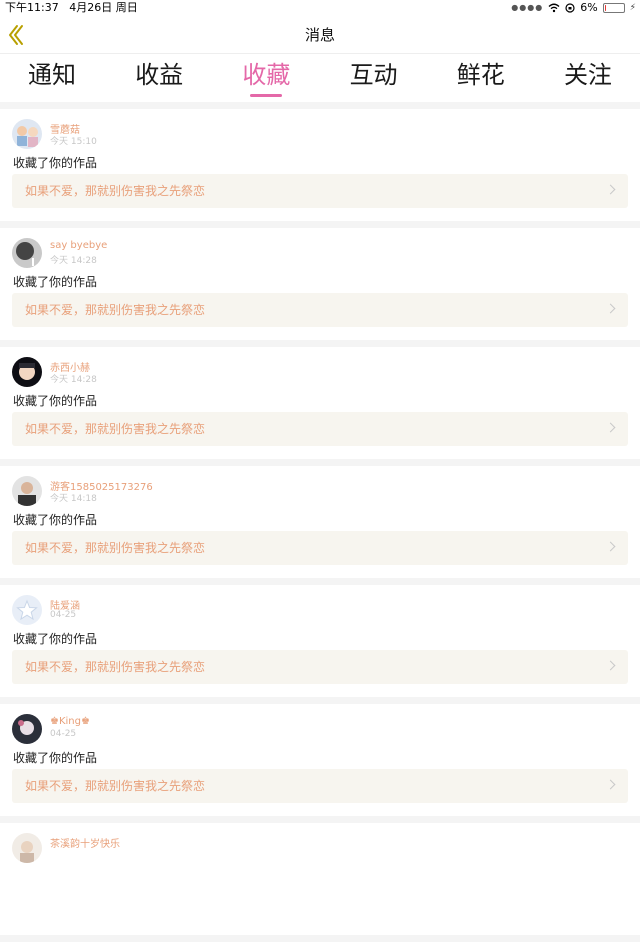 The width and height of the screenshot is (640, 942). I want to click on active-tab-indicator, so click(266, 95).